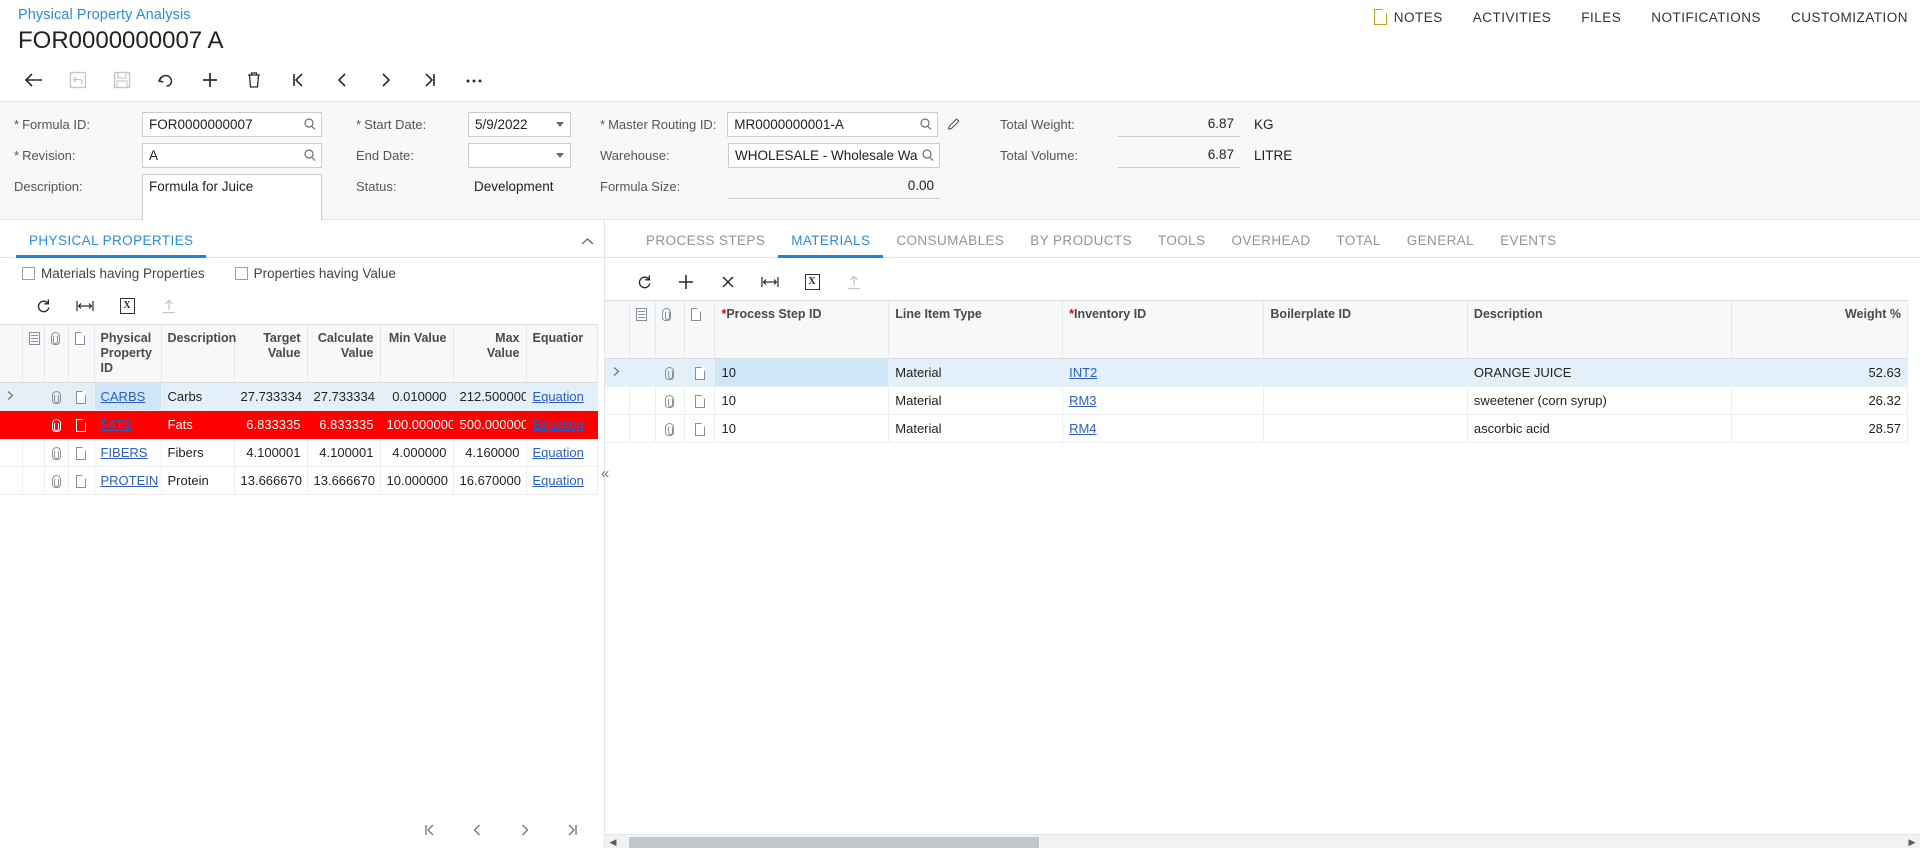 The width and height of the screenshot is (1920, 848). I want to click on description-input: Formula for Juice, so click(232, 197).